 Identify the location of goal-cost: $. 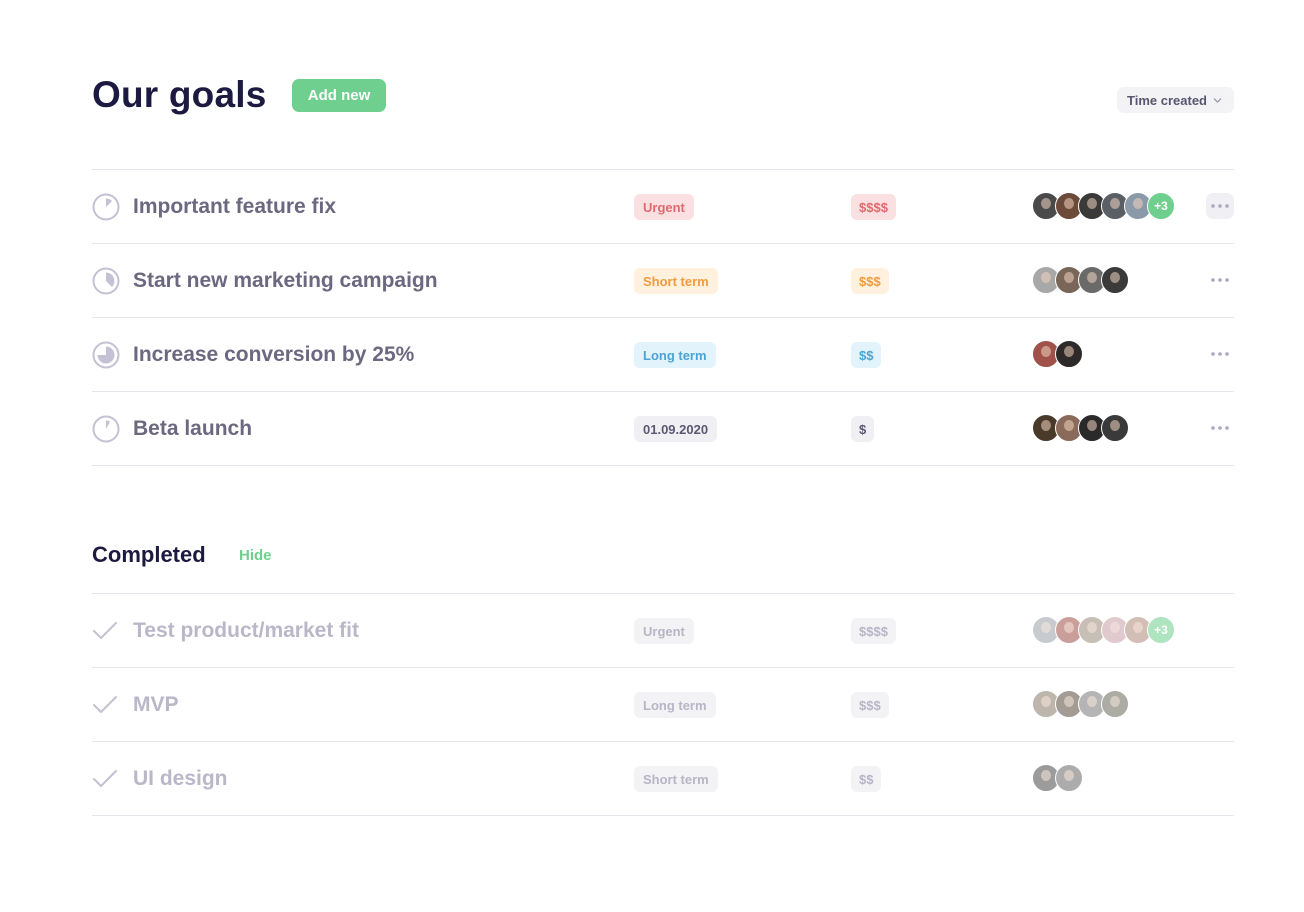
(863, 429).